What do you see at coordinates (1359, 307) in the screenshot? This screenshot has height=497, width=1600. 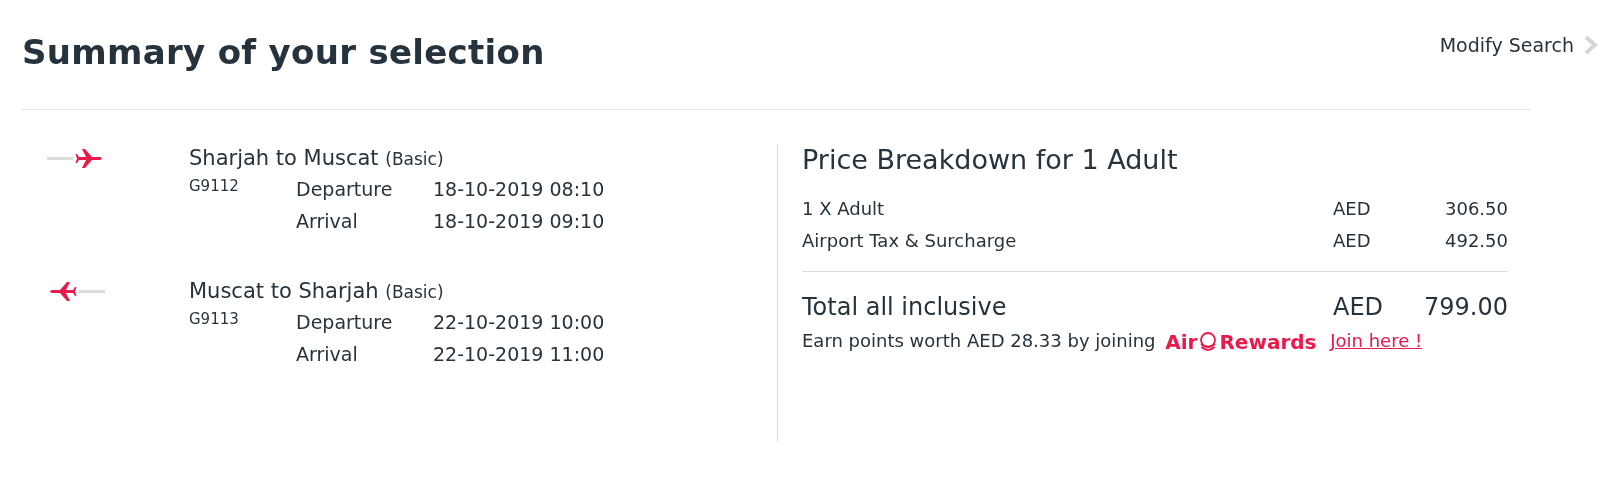 I see `total-currency: AED` at bounding box center [1359, 307].